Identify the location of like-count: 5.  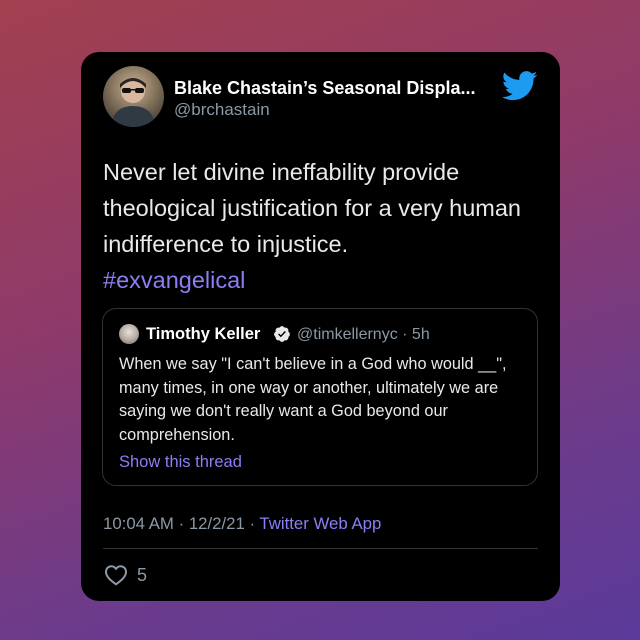
(142, 575).